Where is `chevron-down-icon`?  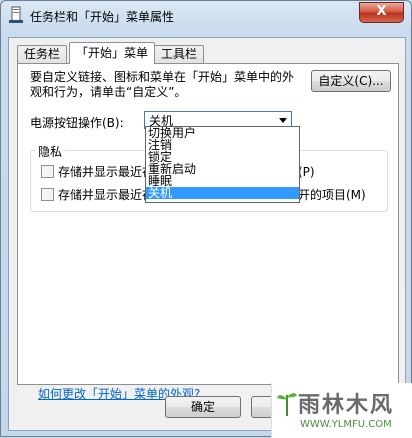 chevron-down-icon is located at coordinates (283, 120).